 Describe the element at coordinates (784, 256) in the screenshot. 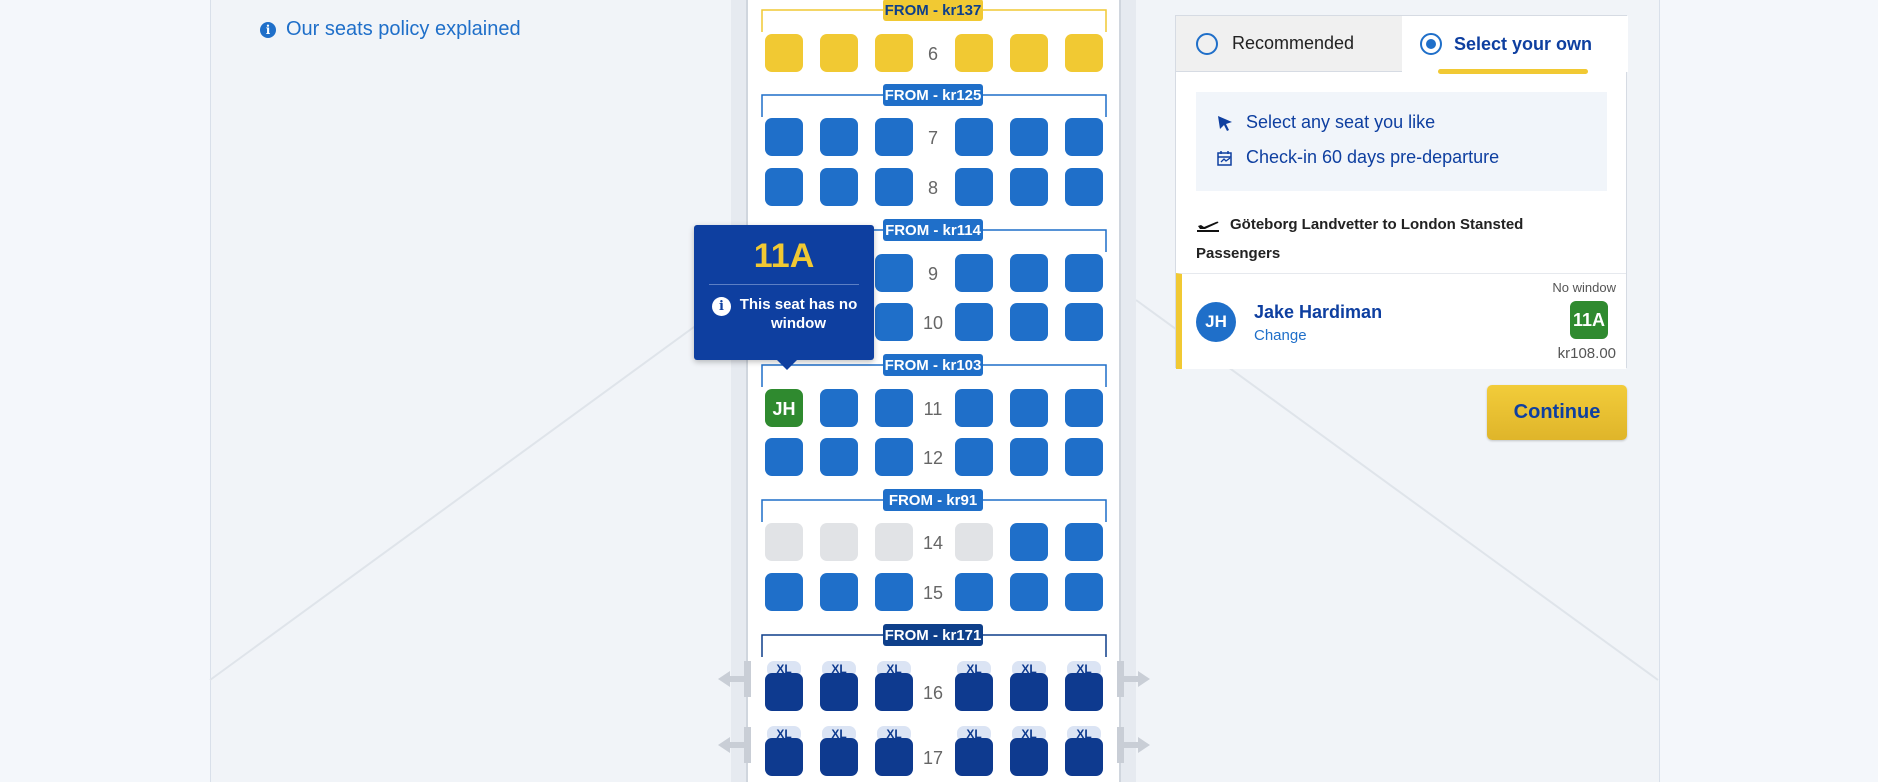

I see `tooltip-seat-number: 11A` at that location.